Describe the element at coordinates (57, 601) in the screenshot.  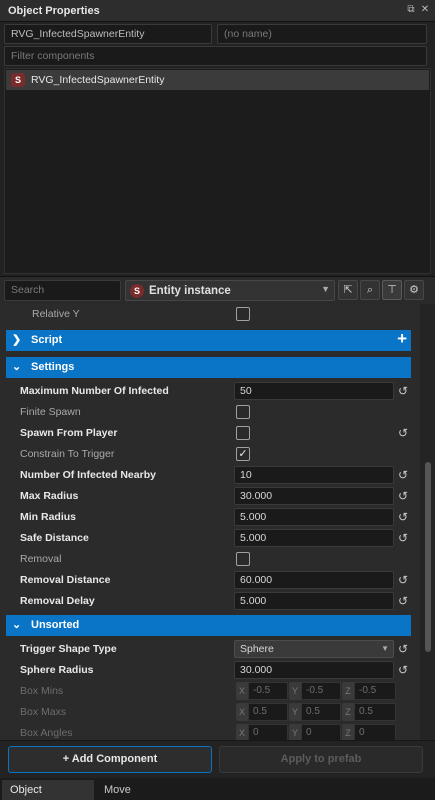
I see `property-label: Removal Delay` at that location.